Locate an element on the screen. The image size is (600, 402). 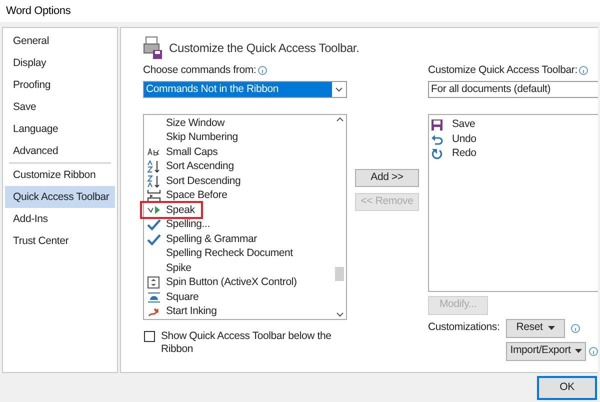
sidebar-item: General is located at coordinates (60, 41).